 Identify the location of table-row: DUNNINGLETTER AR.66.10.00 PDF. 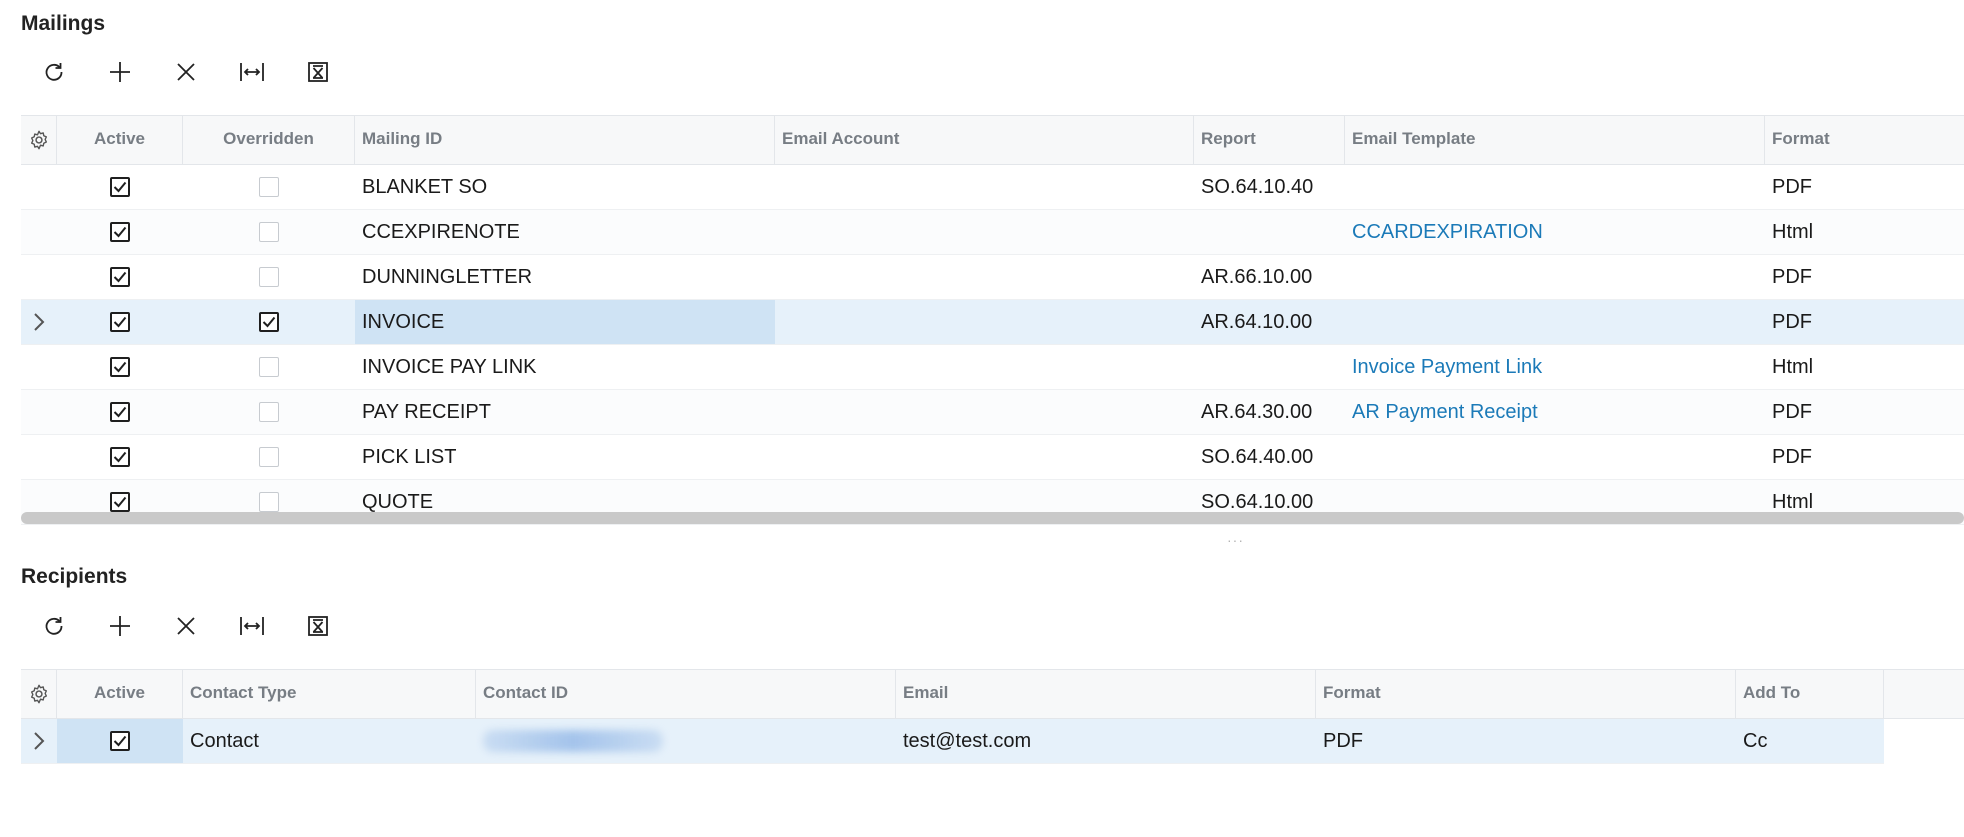
(992, 277).